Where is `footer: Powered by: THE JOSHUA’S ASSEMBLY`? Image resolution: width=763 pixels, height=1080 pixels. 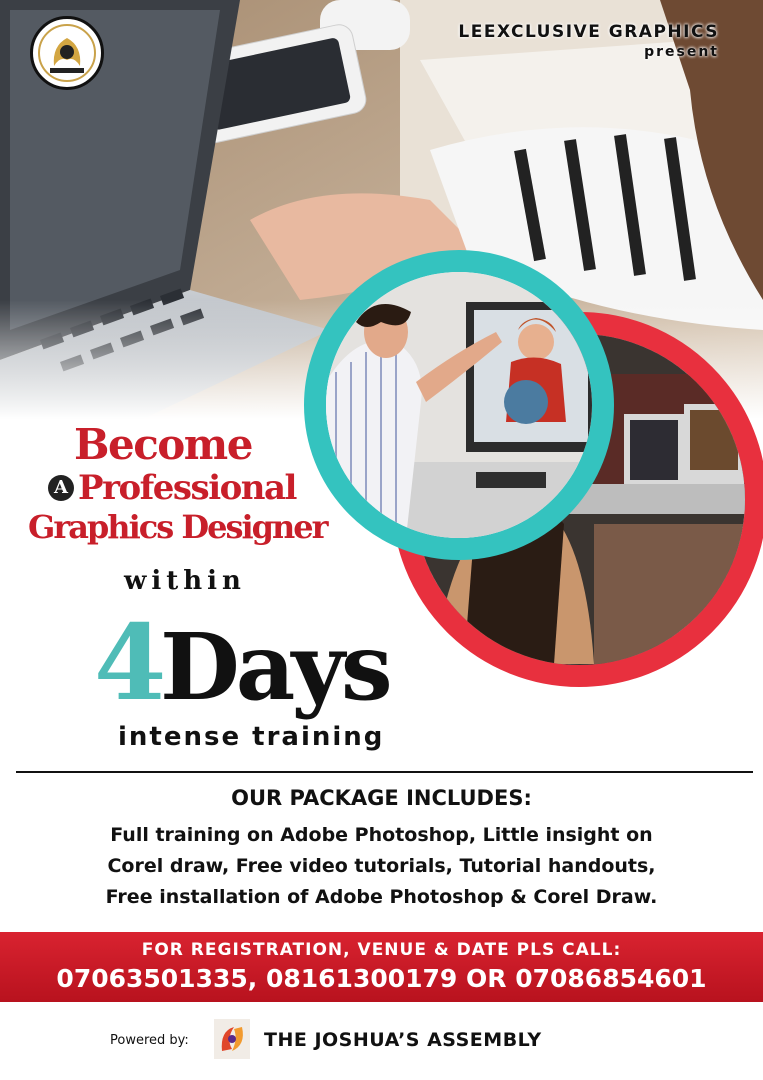
footer: Powered by: THE JOSHUA’S ASSEMBLY is located at coordinates (381, 1040).